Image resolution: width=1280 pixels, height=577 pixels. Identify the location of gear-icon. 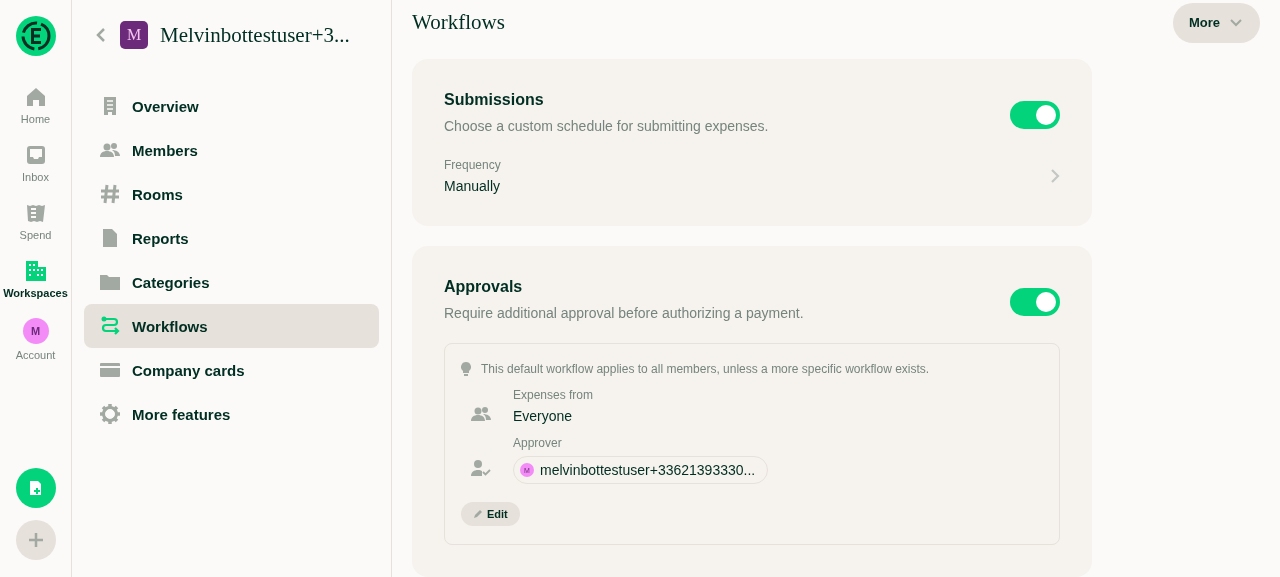
(110, 414).